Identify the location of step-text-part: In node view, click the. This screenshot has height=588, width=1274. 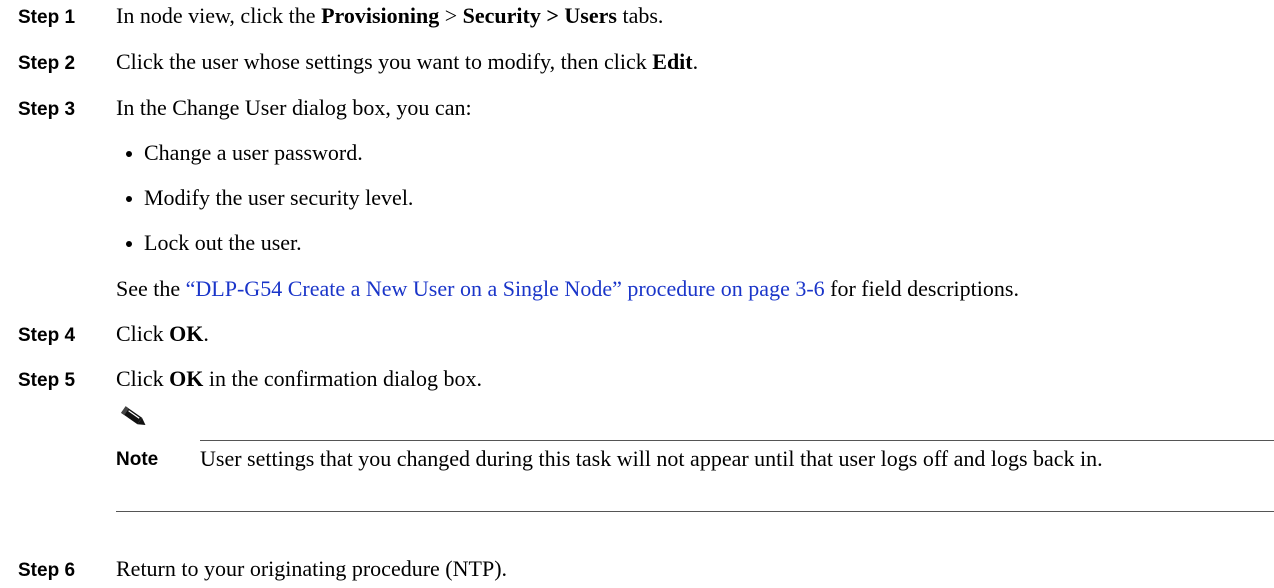
(219, 15).